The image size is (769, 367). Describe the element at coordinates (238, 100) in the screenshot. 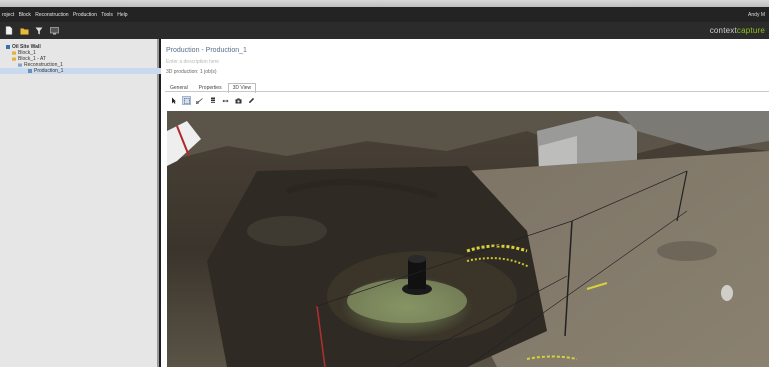

I see `camera-icon` at that location.